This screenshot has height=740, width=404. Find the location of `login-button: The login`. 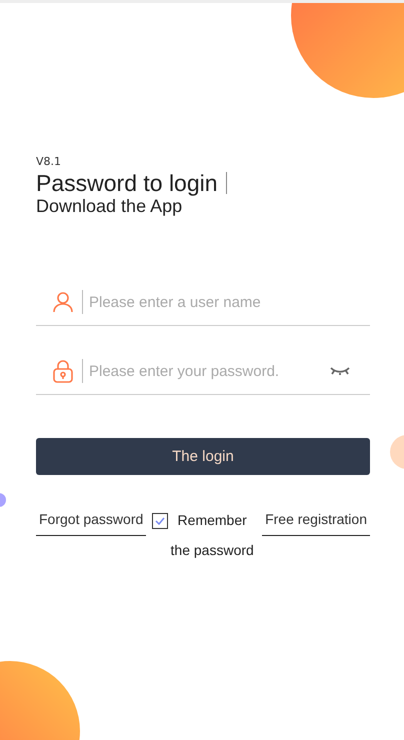

login-button: The login is located at coordinates (203, 457).